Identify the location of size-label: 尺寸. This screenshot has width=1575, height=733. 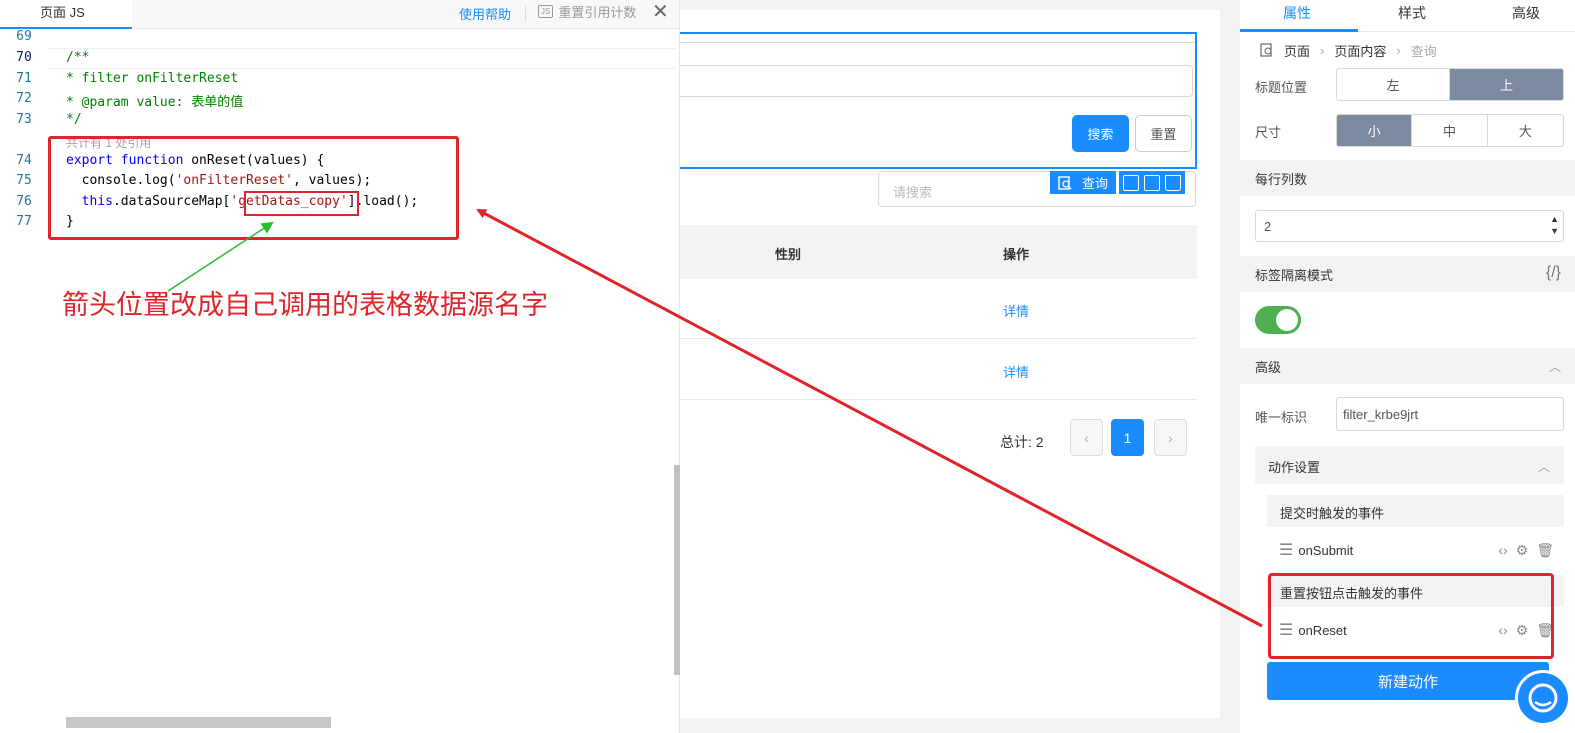
(1268, 132).